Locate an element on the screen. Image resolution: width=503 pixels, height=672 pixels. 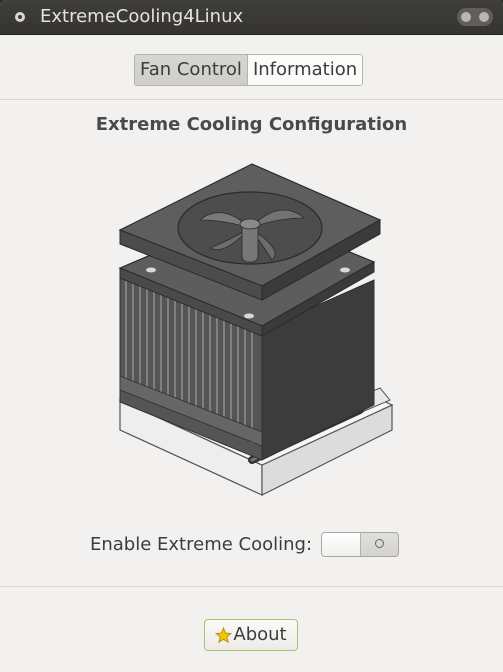
titlebar: ExtremeCooling4Linux is located at coordinates (251, 17).